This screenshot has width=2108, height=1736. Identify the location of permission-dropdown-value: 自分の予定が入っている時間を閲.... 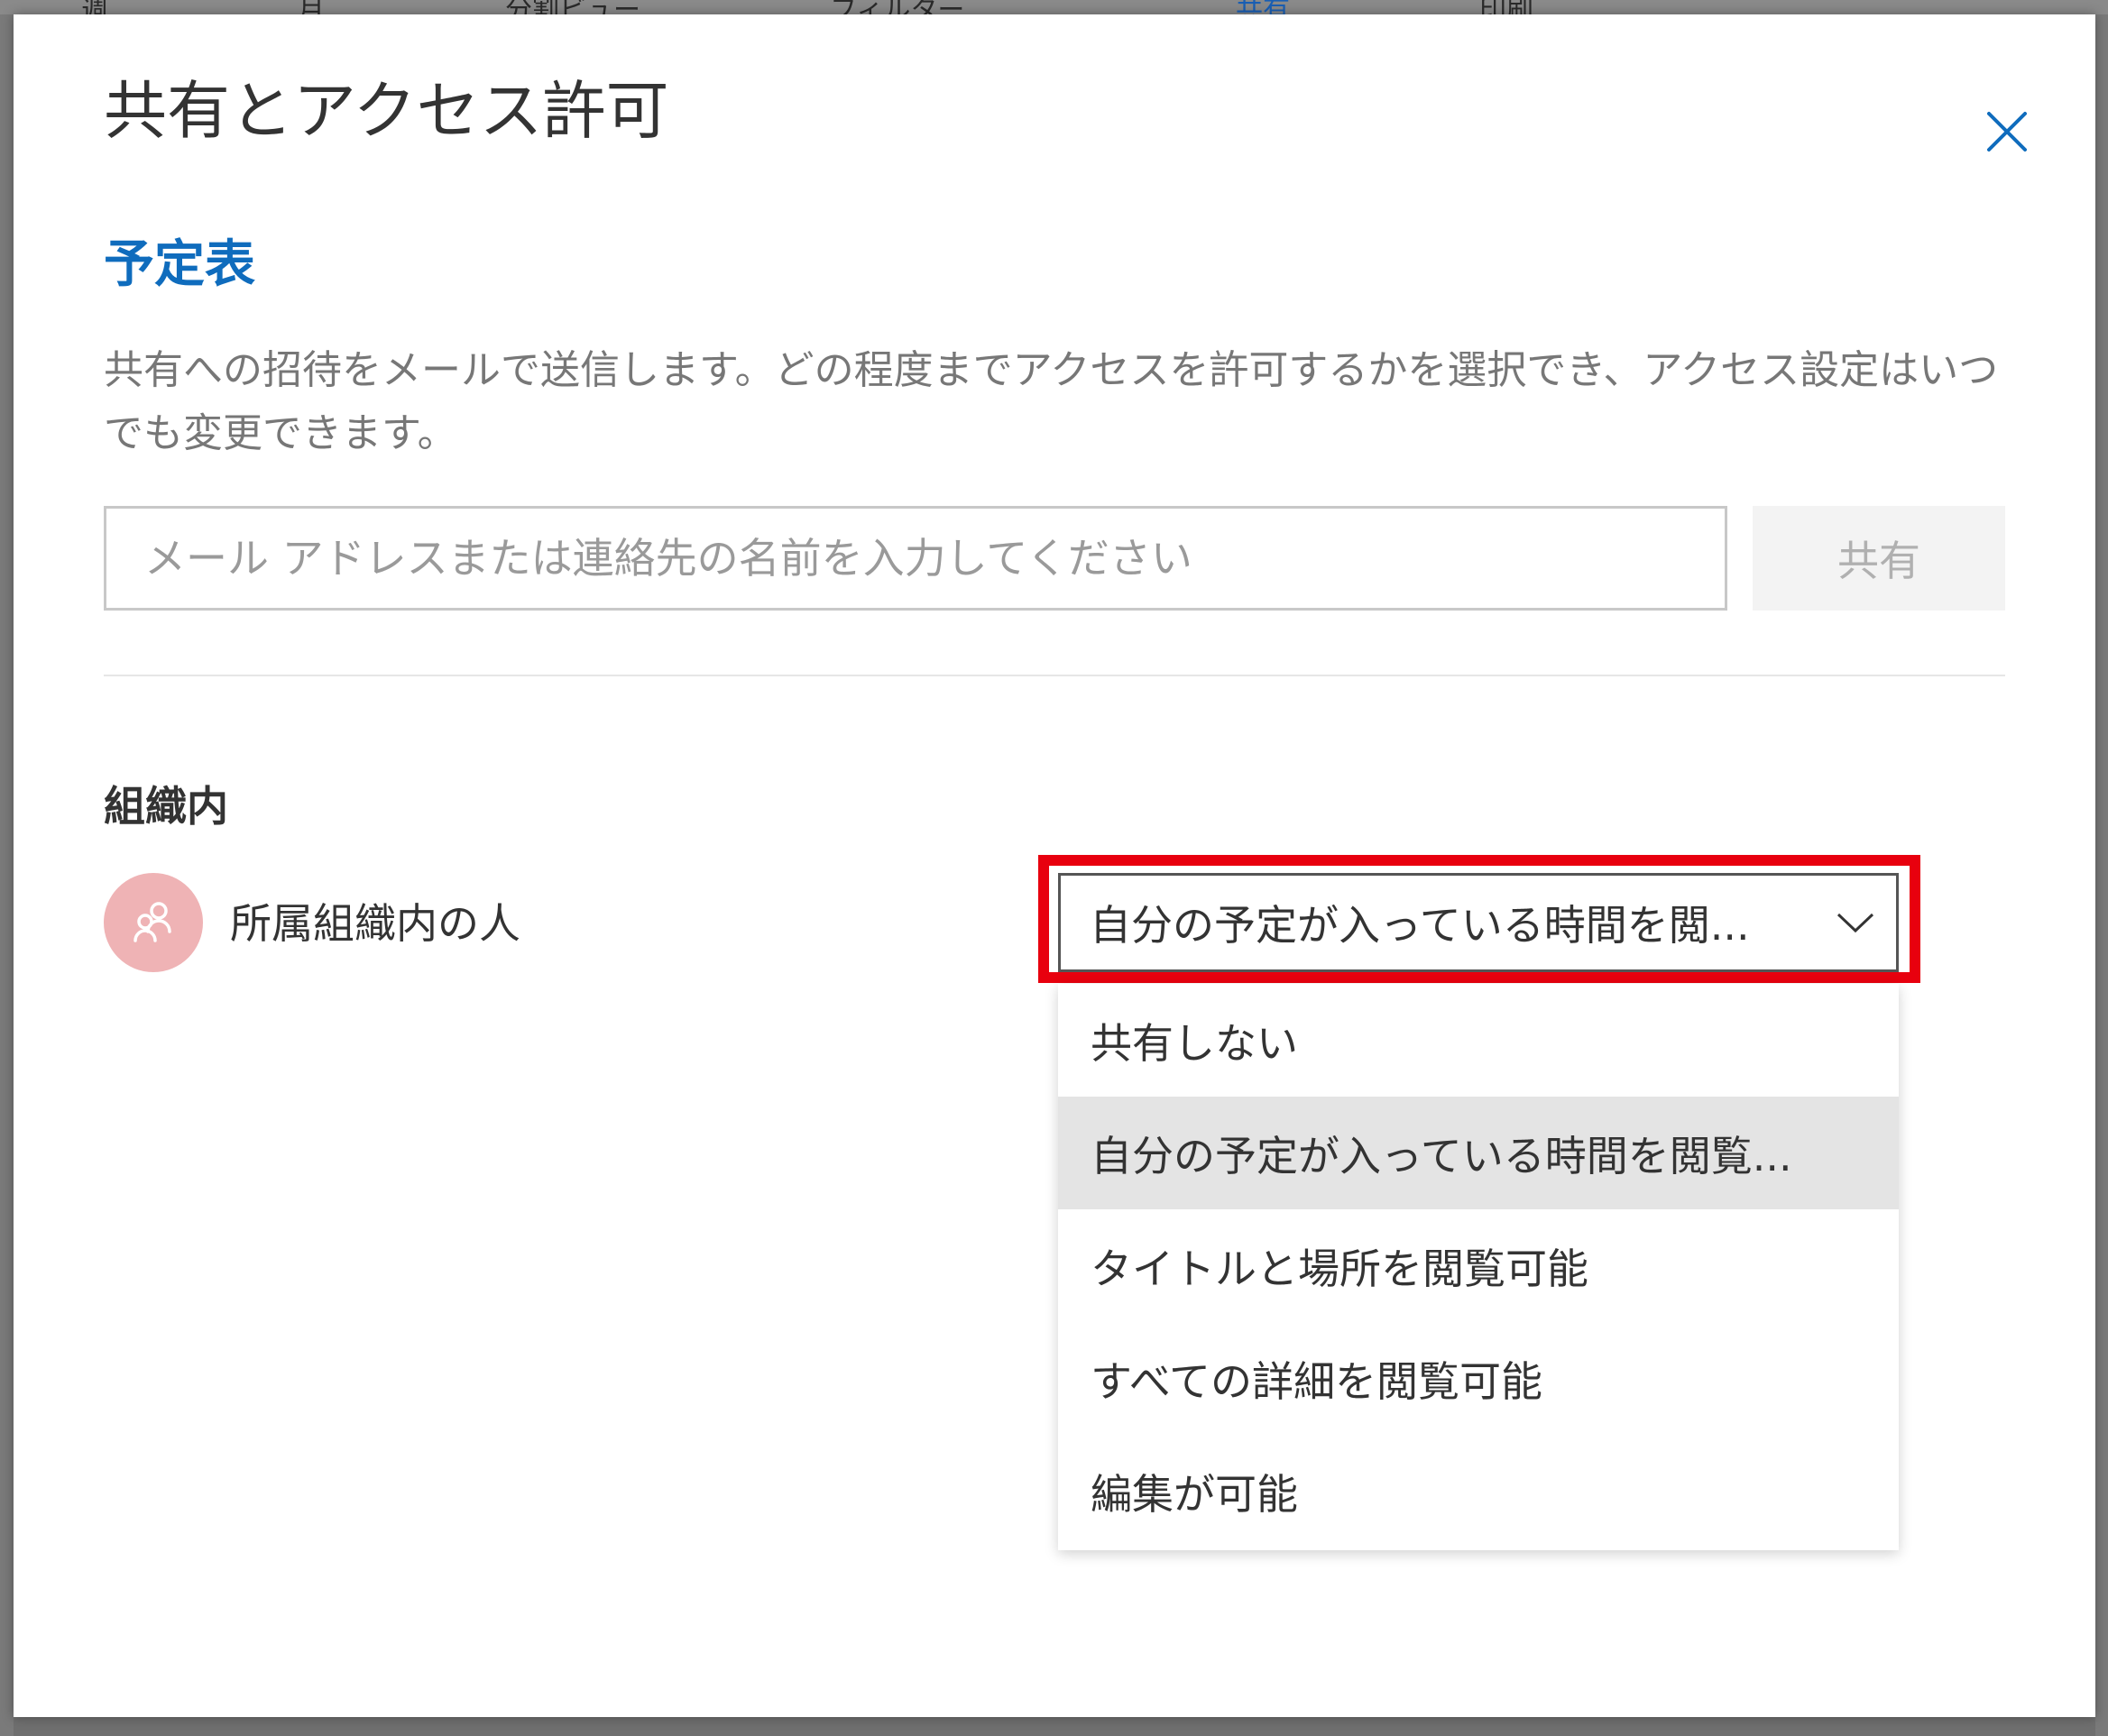
(1420, 925).